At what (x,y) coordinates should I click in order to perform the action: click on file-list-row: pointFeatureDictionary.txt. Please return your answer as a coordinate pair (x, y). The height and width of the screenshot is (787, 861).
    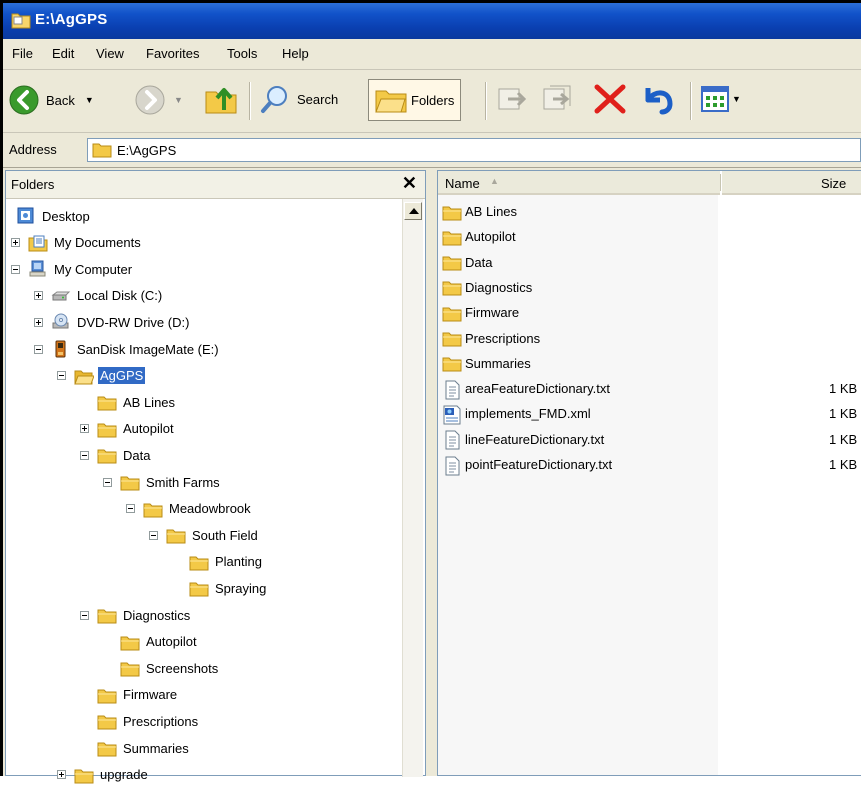
    Looking at the image, I should click on (527, 464).